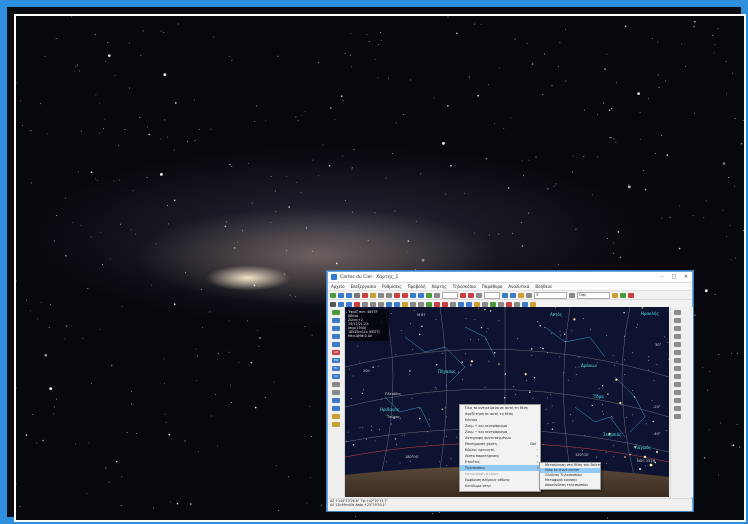 The image size is (748, 524). Describe the element at coordinates (397, 304) in the screenshot. I see `horizon-icon` at that location.